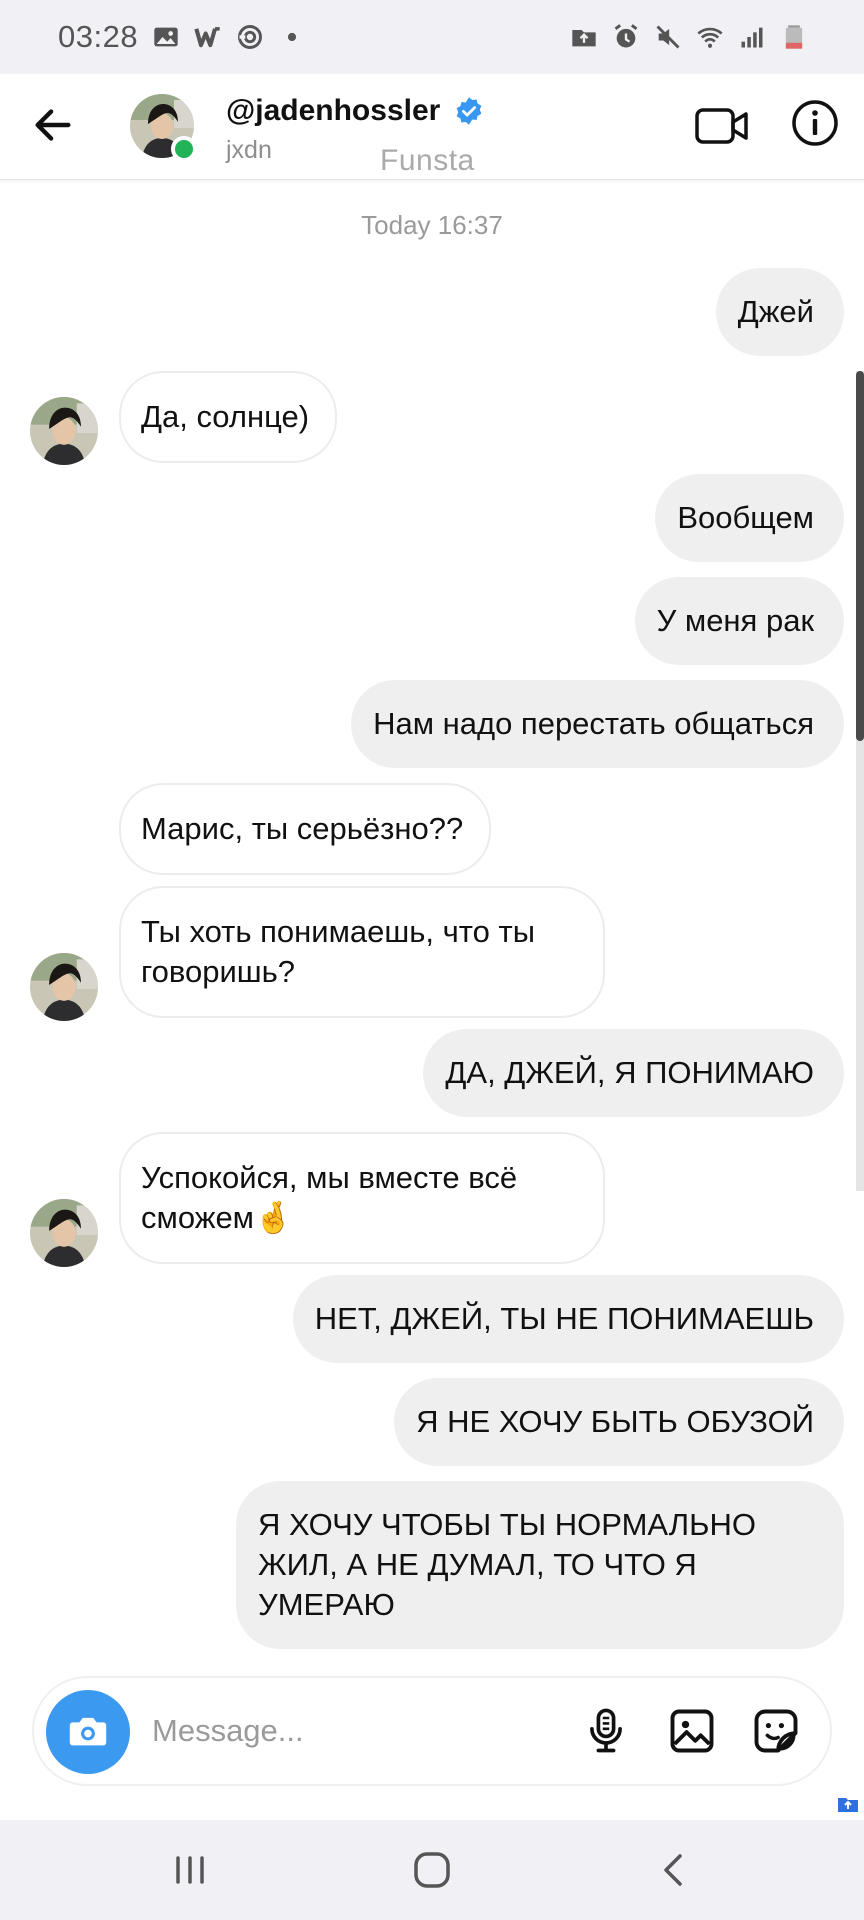 Image resolution: width=864 pixels, height=1920 pixels. What do you see at coordinates (739, 621) in the screenshot?
I see `outgoing-message: У меня рак` at bounding box center [739, 621].